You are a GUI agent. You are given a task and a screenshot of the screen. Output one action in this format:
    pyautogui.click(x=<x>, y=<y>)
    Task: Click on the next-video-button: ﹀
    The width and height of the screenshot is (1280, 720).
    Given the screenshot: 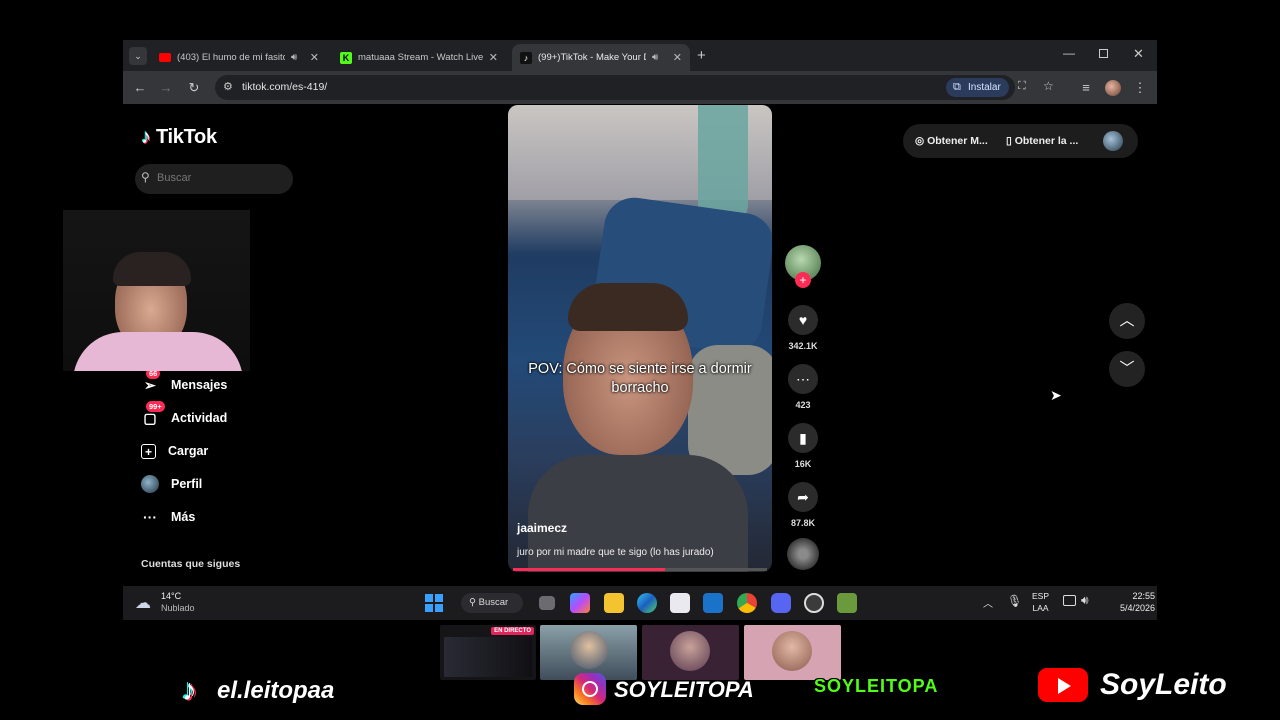 What is the action you would take?
    pyautogui.click(x=1127, y=369)
    